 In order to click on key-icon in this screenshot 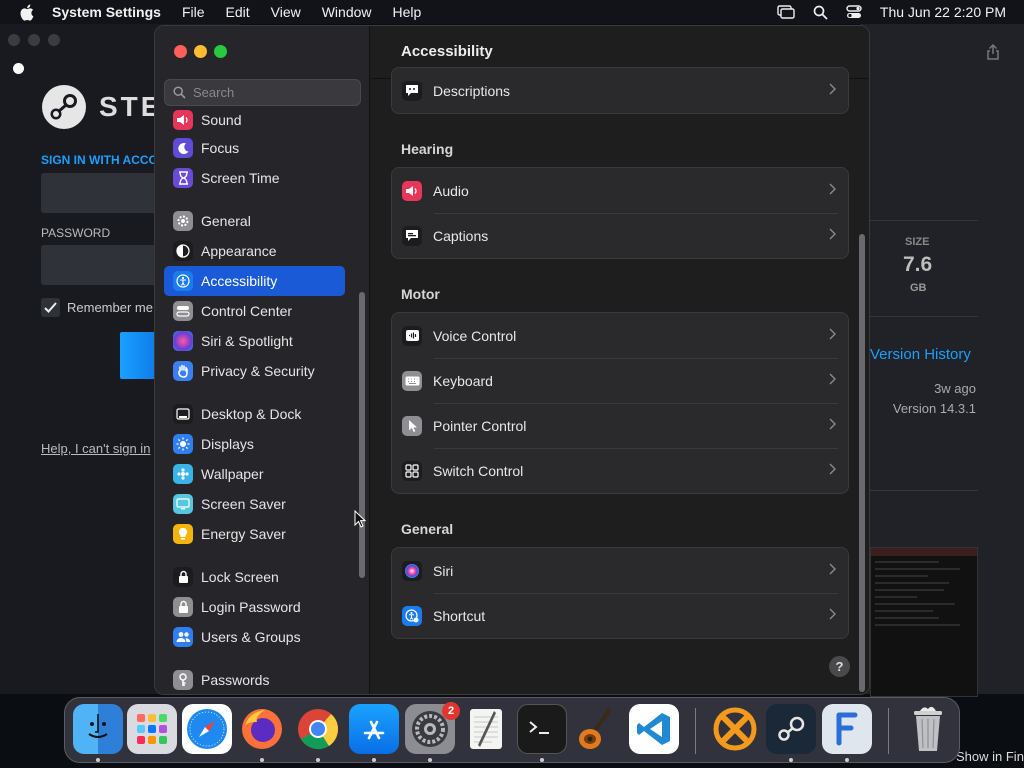, I will do `click(183, 680)`.